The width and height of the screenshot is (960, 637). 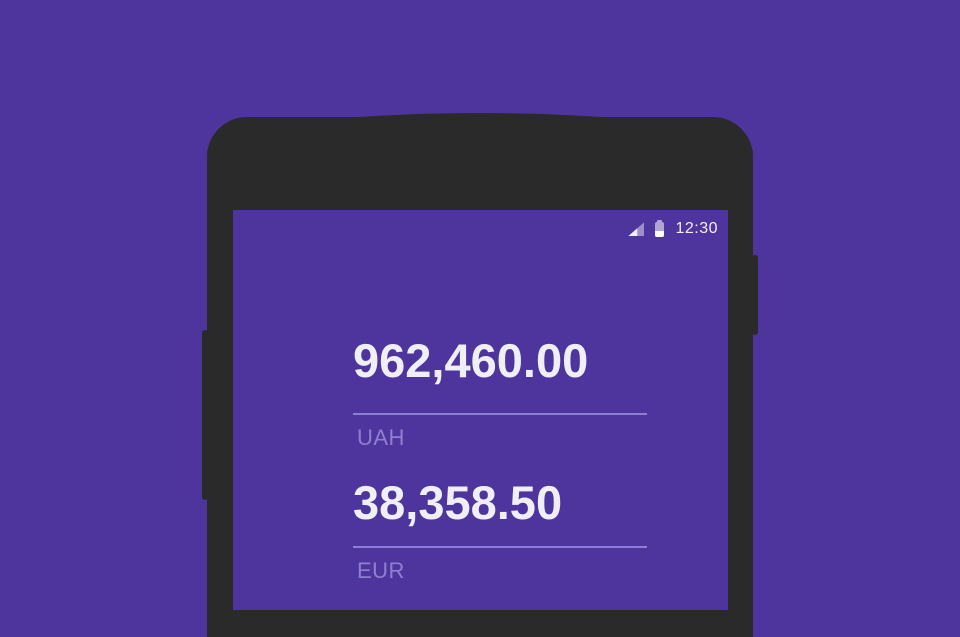 I want to click on battery-icon, so click(x=660, y=228).